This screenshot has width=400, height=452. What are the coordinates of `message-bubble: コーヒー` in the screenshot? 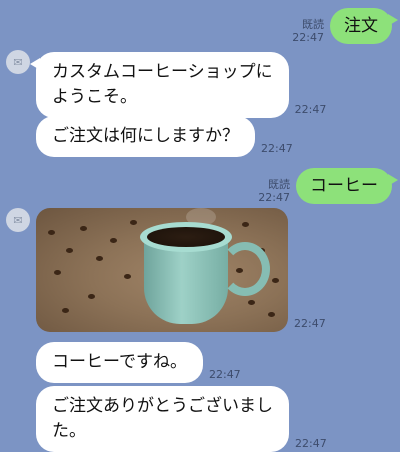 It's located at (347, 186).